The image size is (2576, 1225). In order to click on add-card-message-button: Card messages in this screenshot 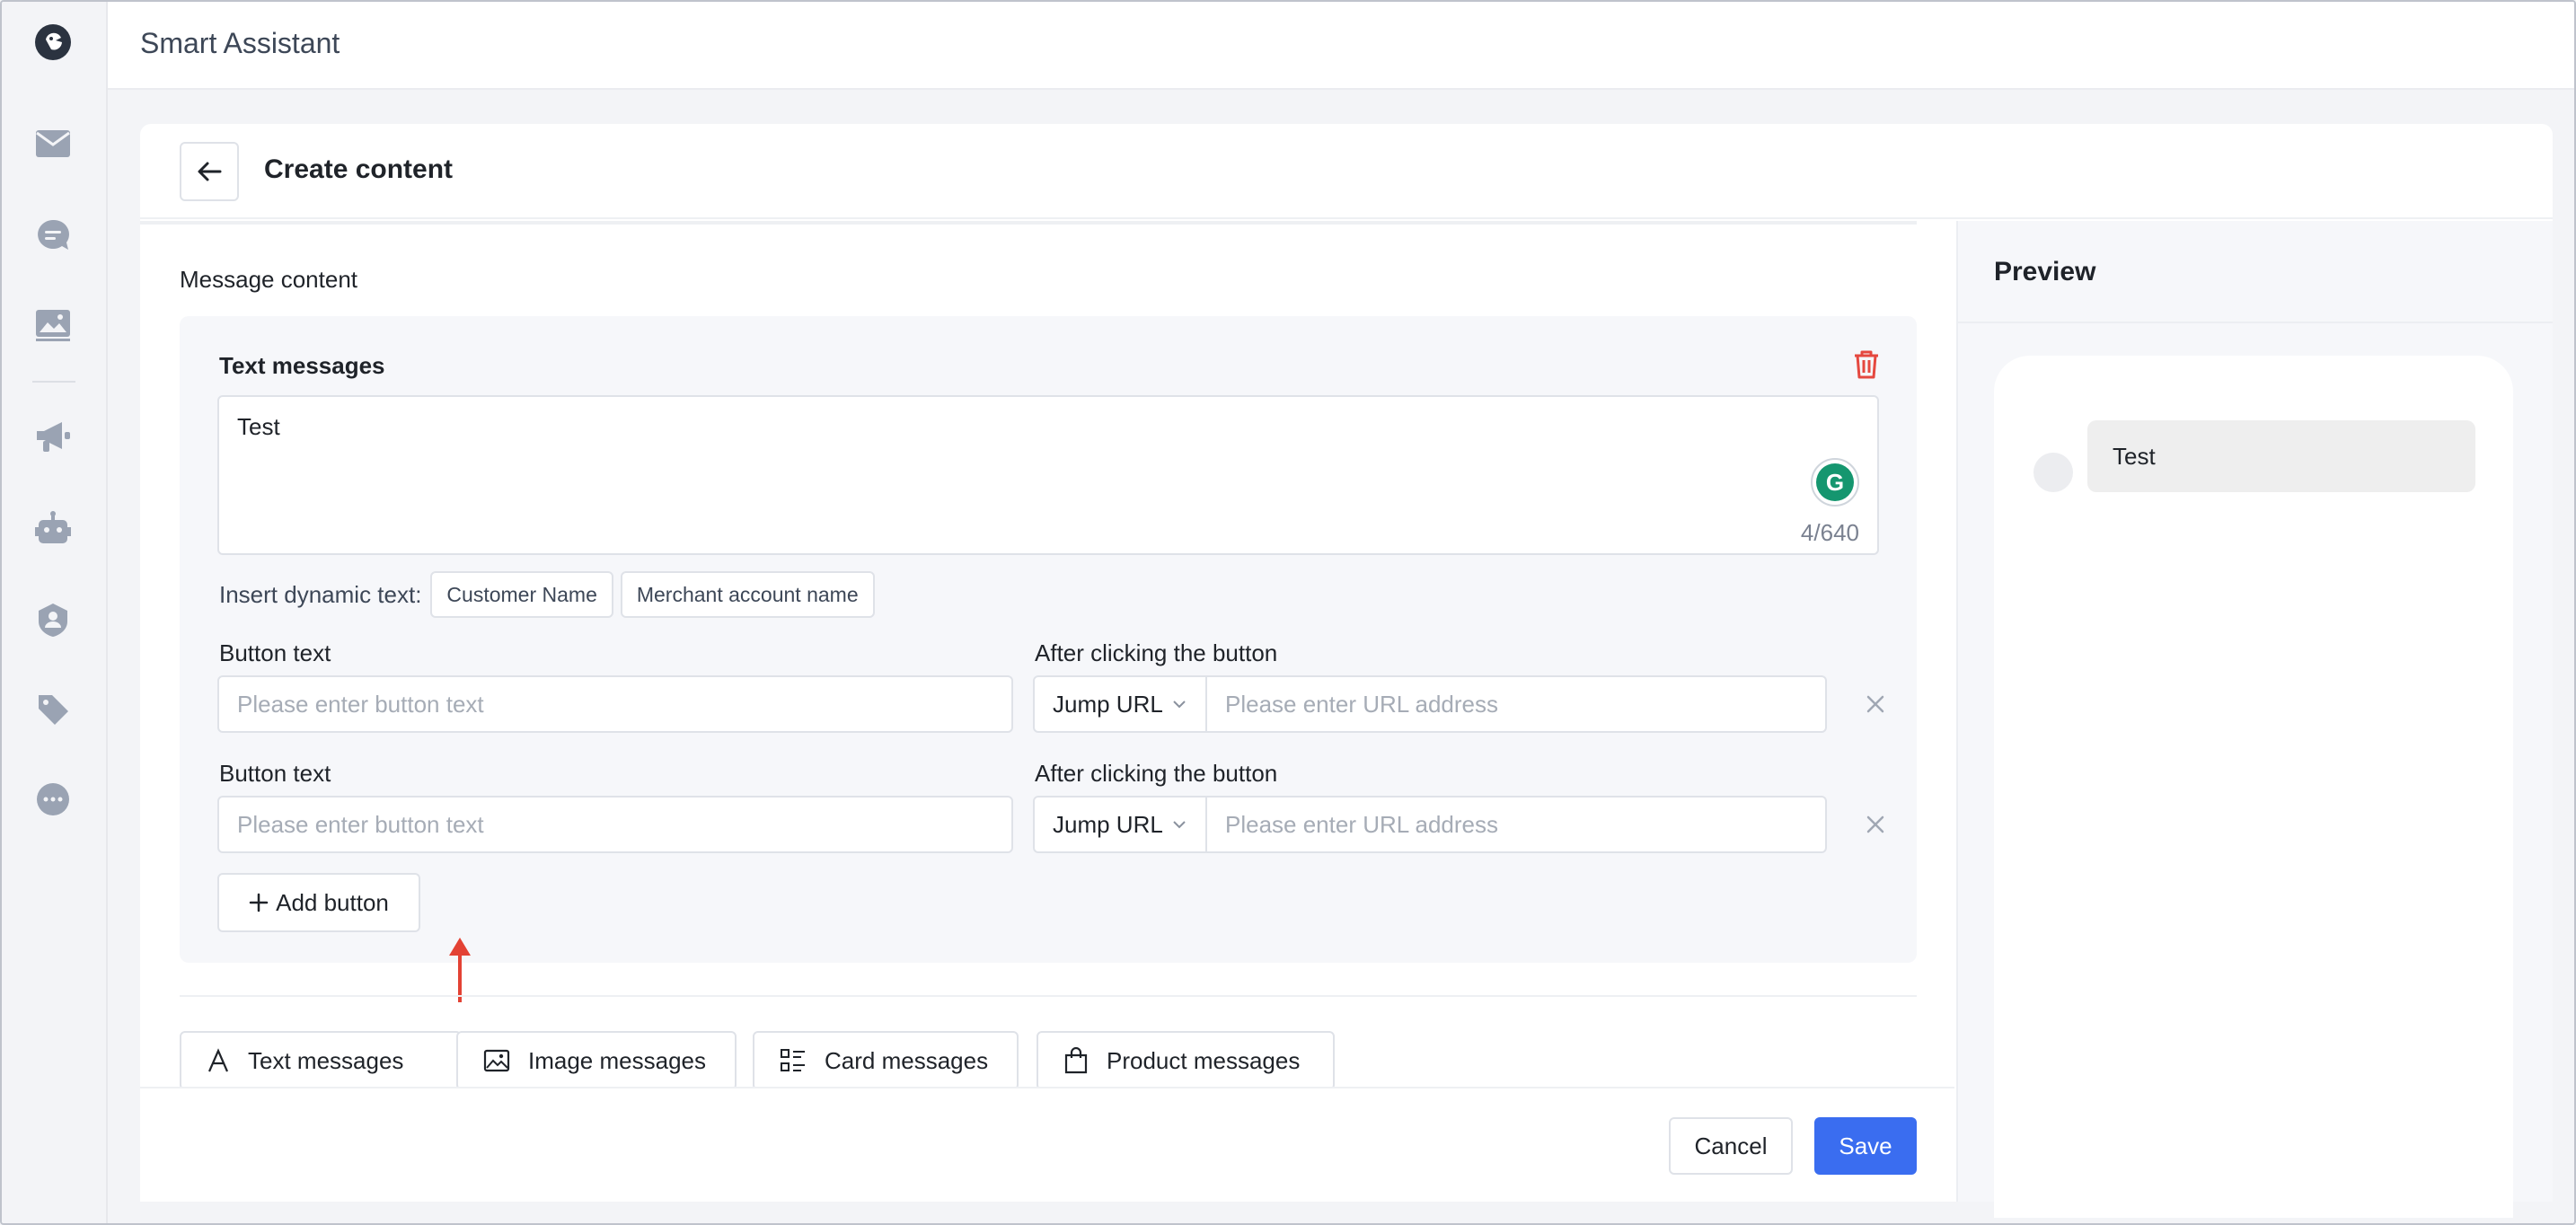, I will do `click(886, 1060)`.